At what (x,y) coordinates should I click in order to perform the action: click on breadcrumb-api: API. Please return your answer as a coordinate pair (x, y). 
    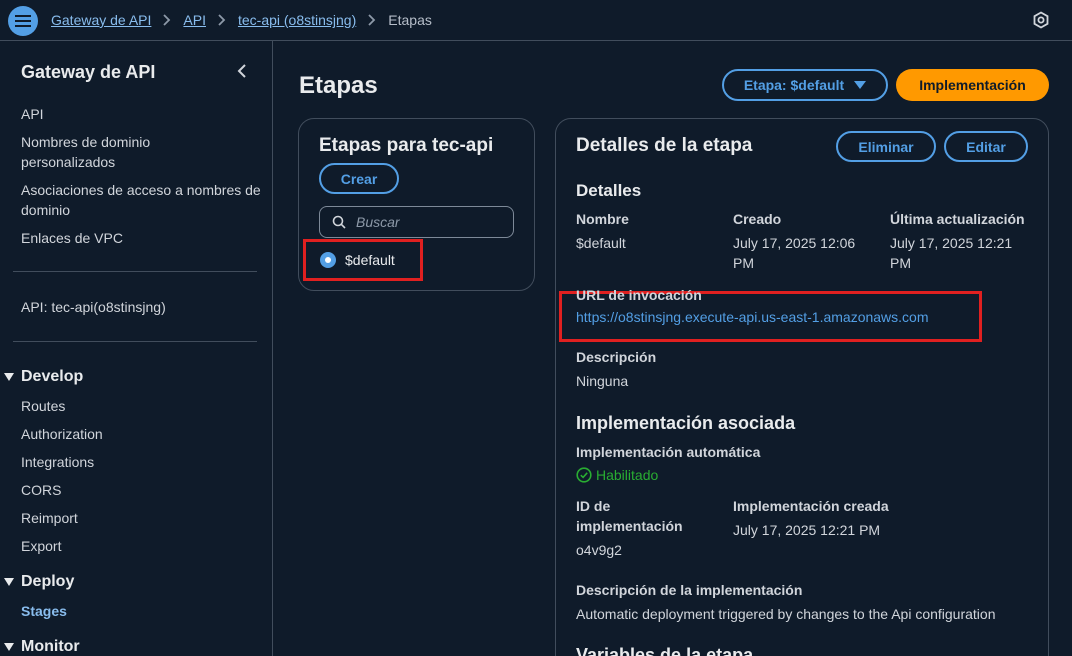
    Looking at the image, I should click on (194, 20).